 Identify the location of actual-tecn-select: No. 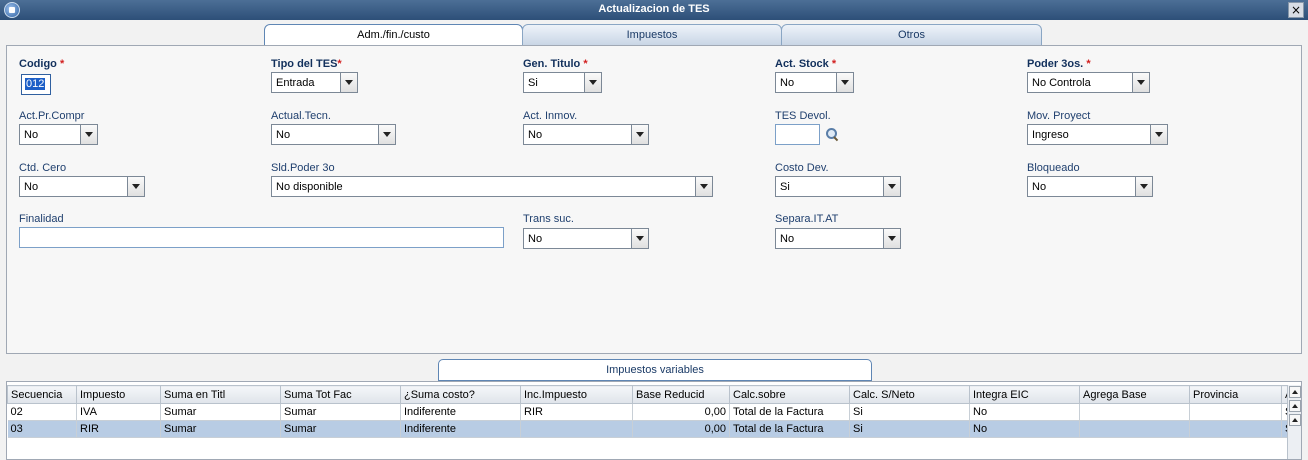
(333, 134).